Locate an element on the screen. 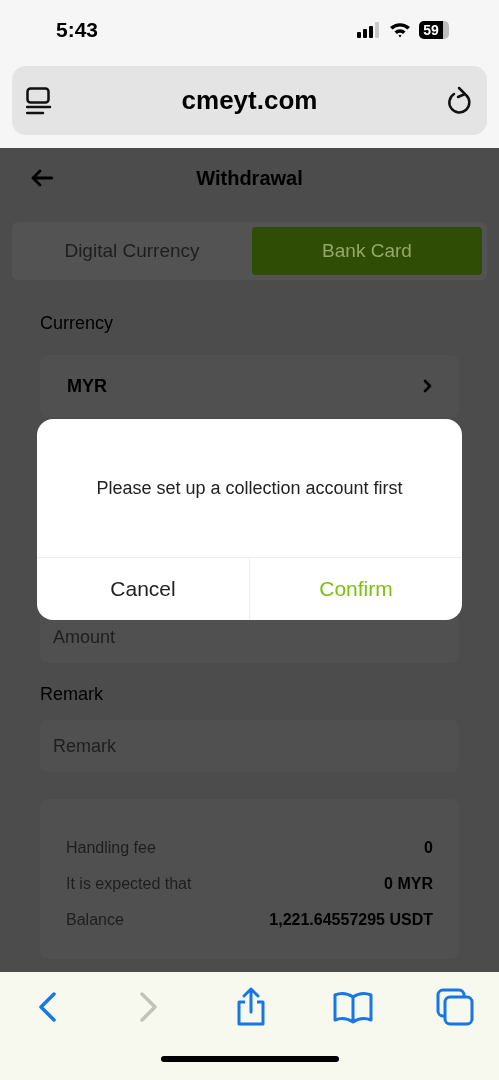 This screenshot has width=499, height=1080. field-label: Remark is located at coordinates (72, 694).